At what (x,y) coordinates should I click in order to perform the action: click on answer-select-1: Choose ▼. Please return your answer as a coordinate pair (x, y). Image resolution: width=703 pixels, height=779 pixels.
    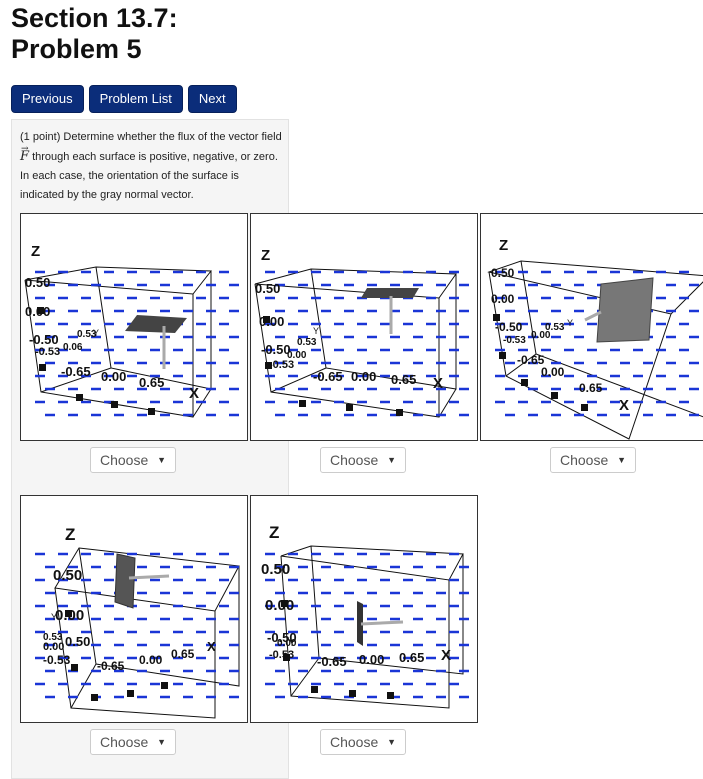
    Looking at the image, I should click on (133, 460).